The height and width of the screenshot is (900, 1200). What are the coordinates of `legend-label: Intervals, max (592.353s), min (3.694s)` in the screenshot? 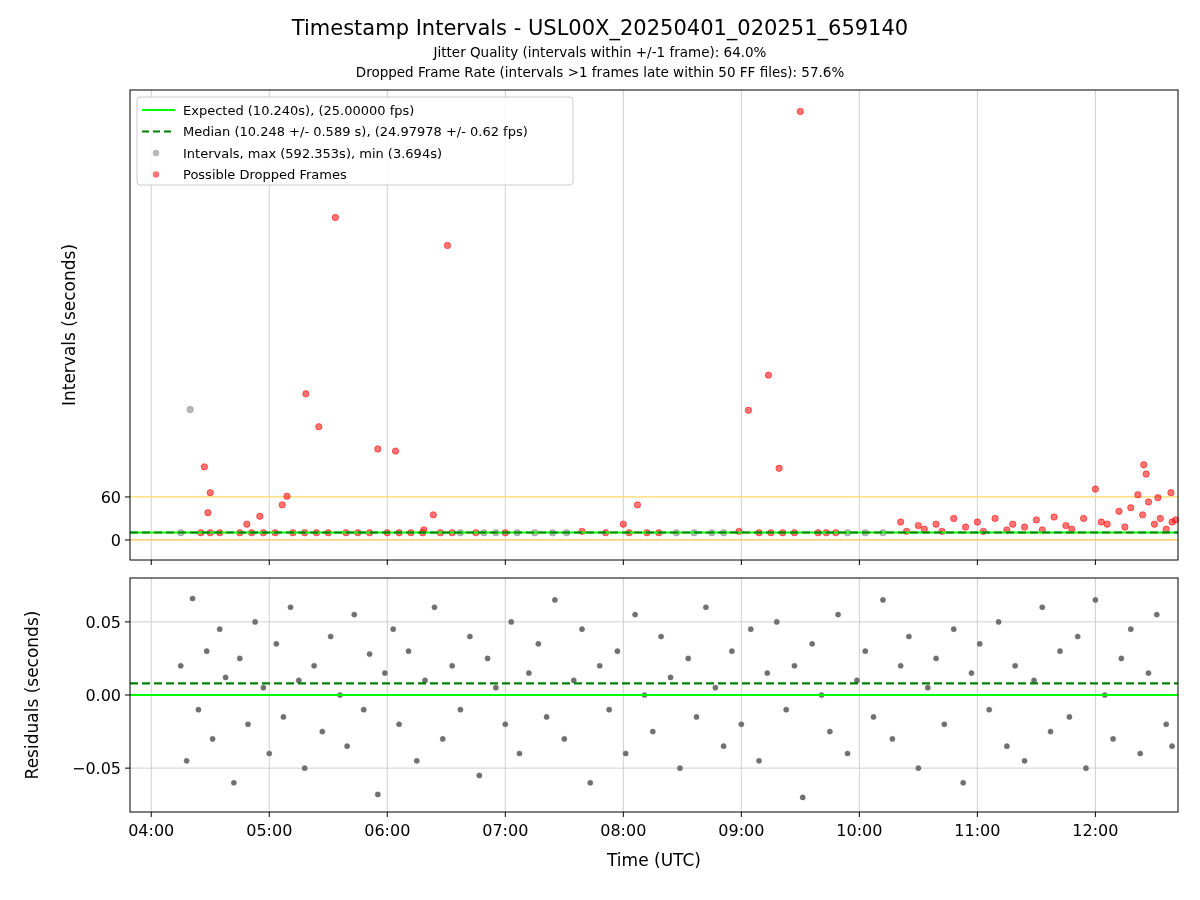 It's located at (312, 153).